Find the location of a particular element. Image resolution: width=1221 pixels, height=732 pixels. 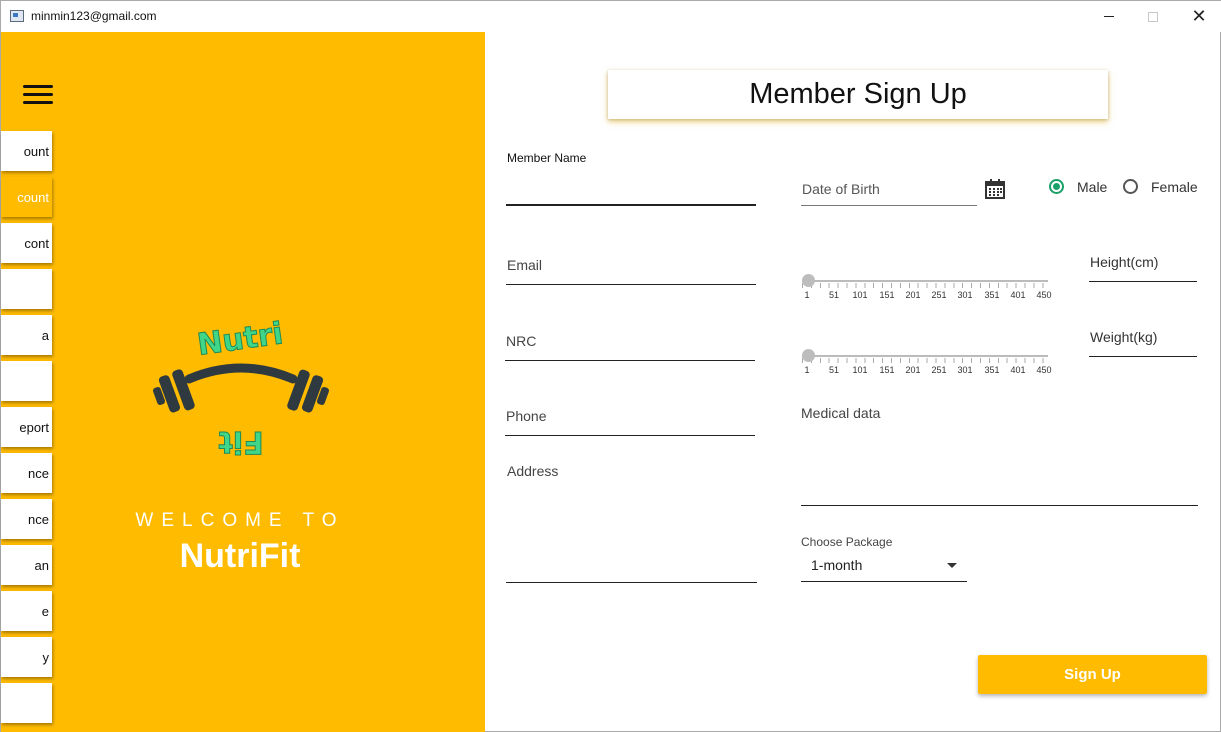

weight-placeholder: Weight(kg) is located at coordinates (1124, 337).